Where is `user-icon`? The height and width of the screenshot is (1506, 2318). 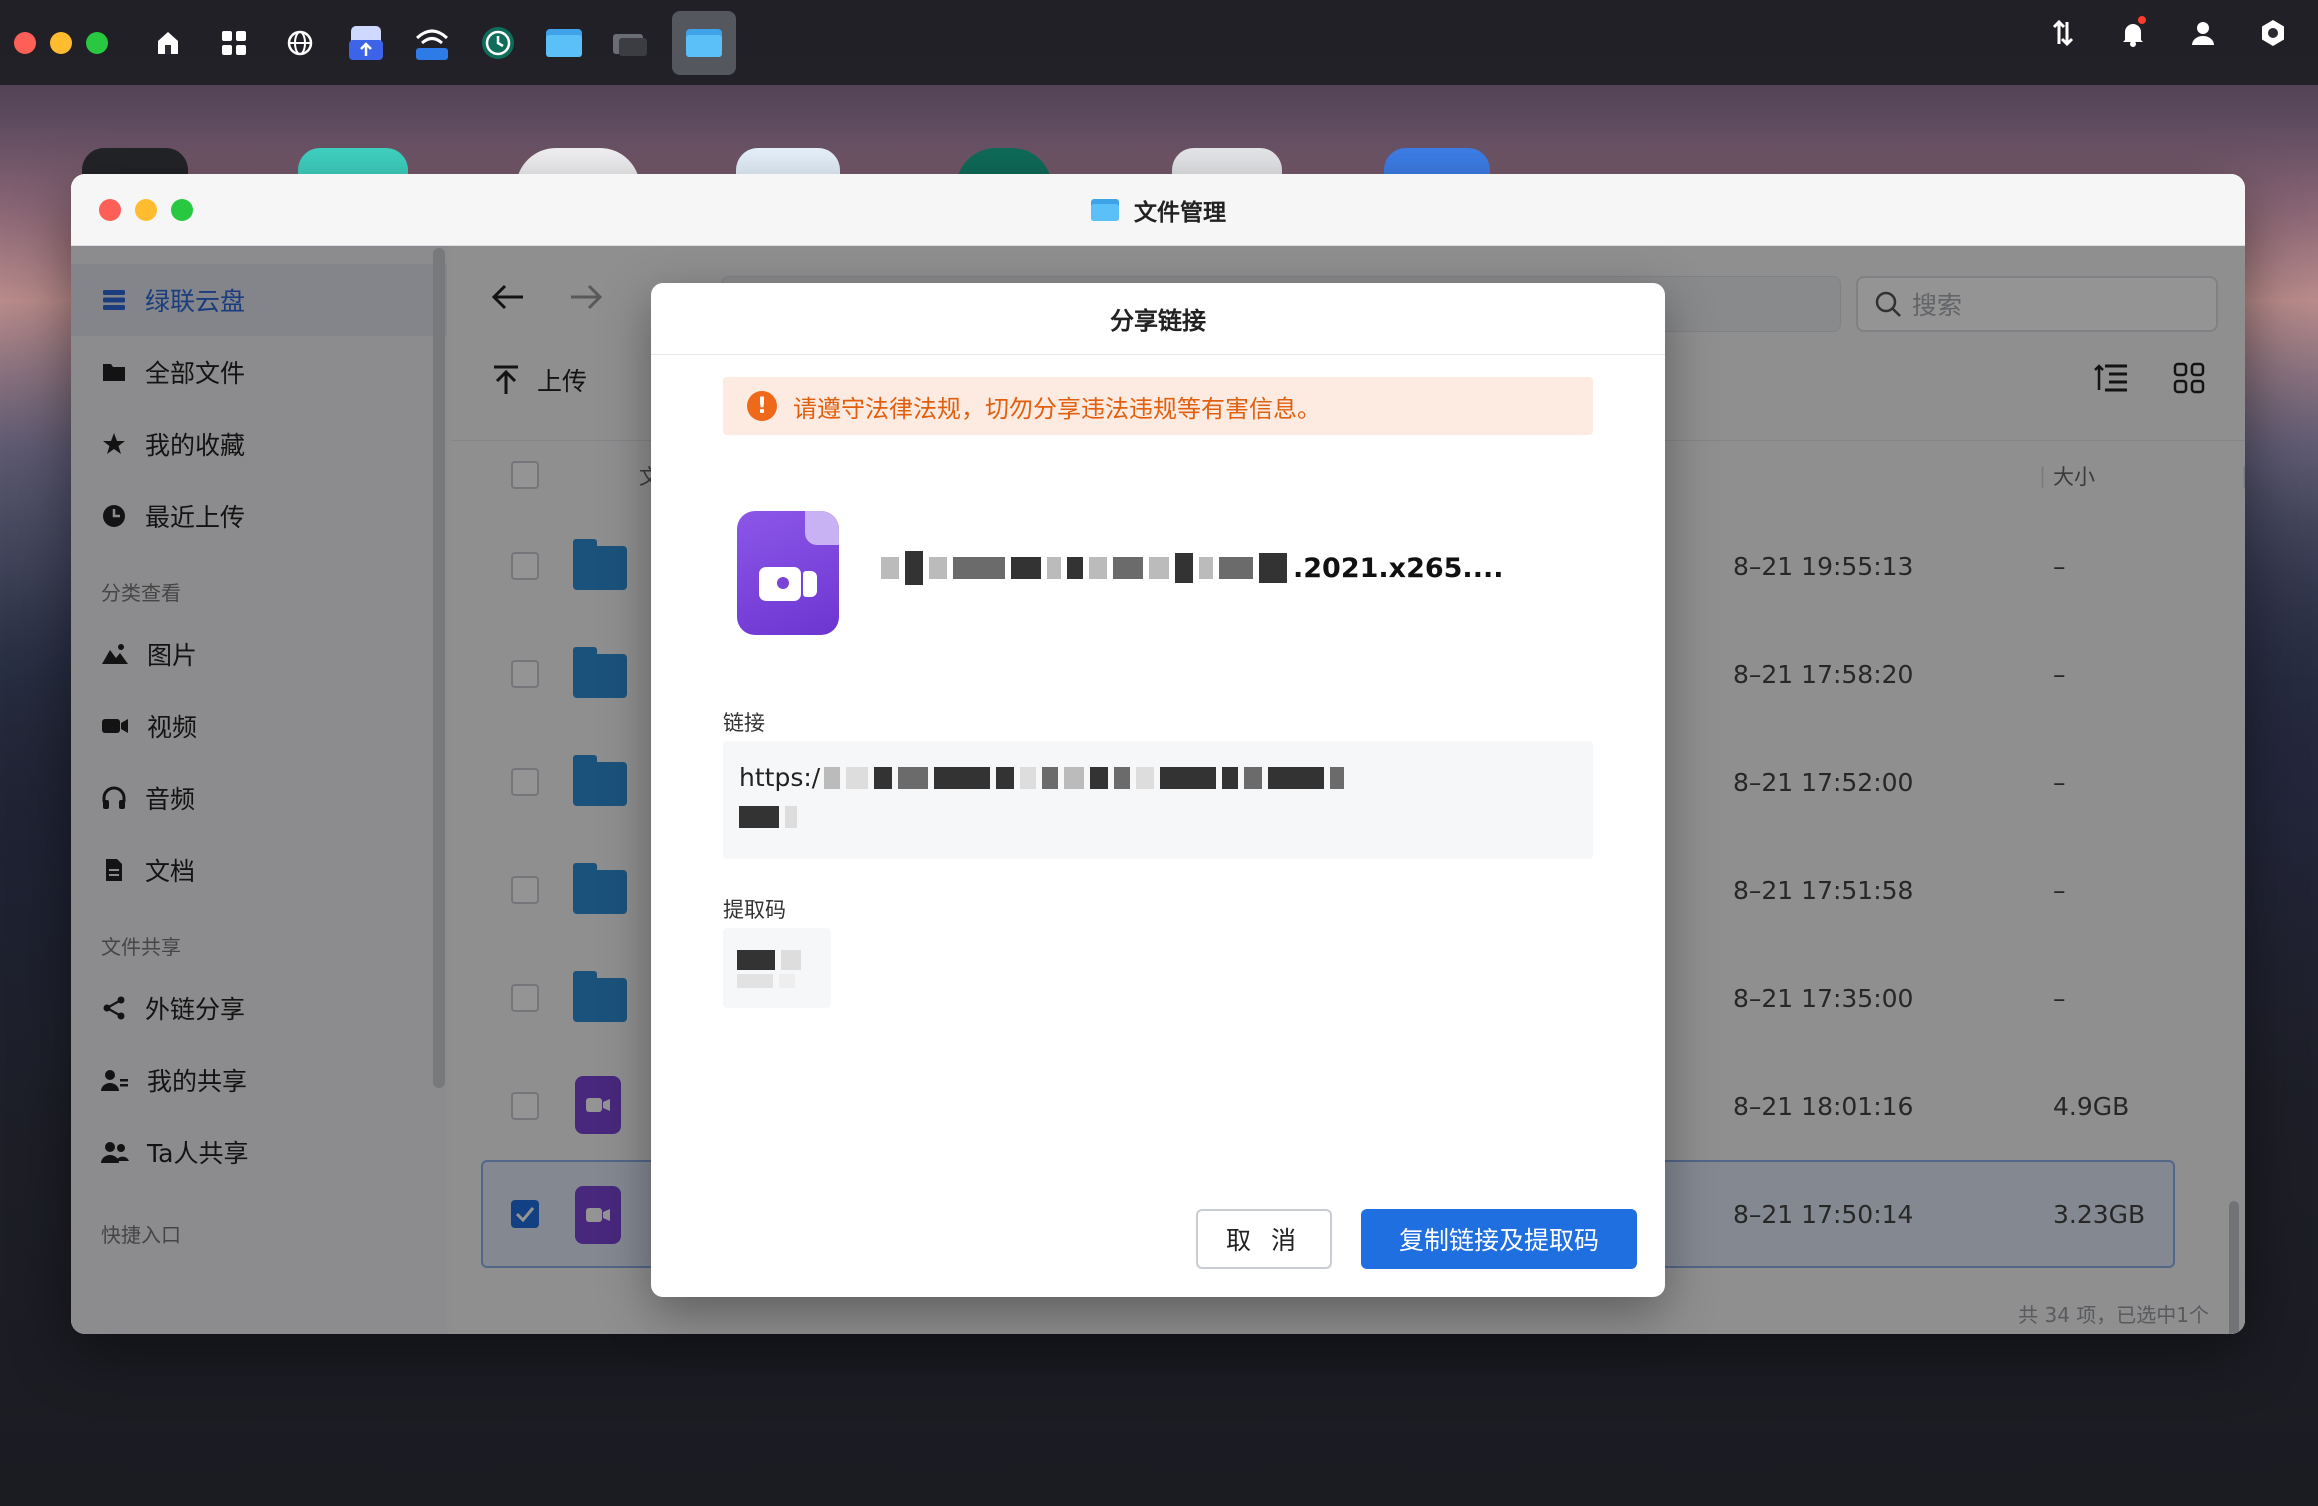
user-icon is located at coordinates (2203, 35).